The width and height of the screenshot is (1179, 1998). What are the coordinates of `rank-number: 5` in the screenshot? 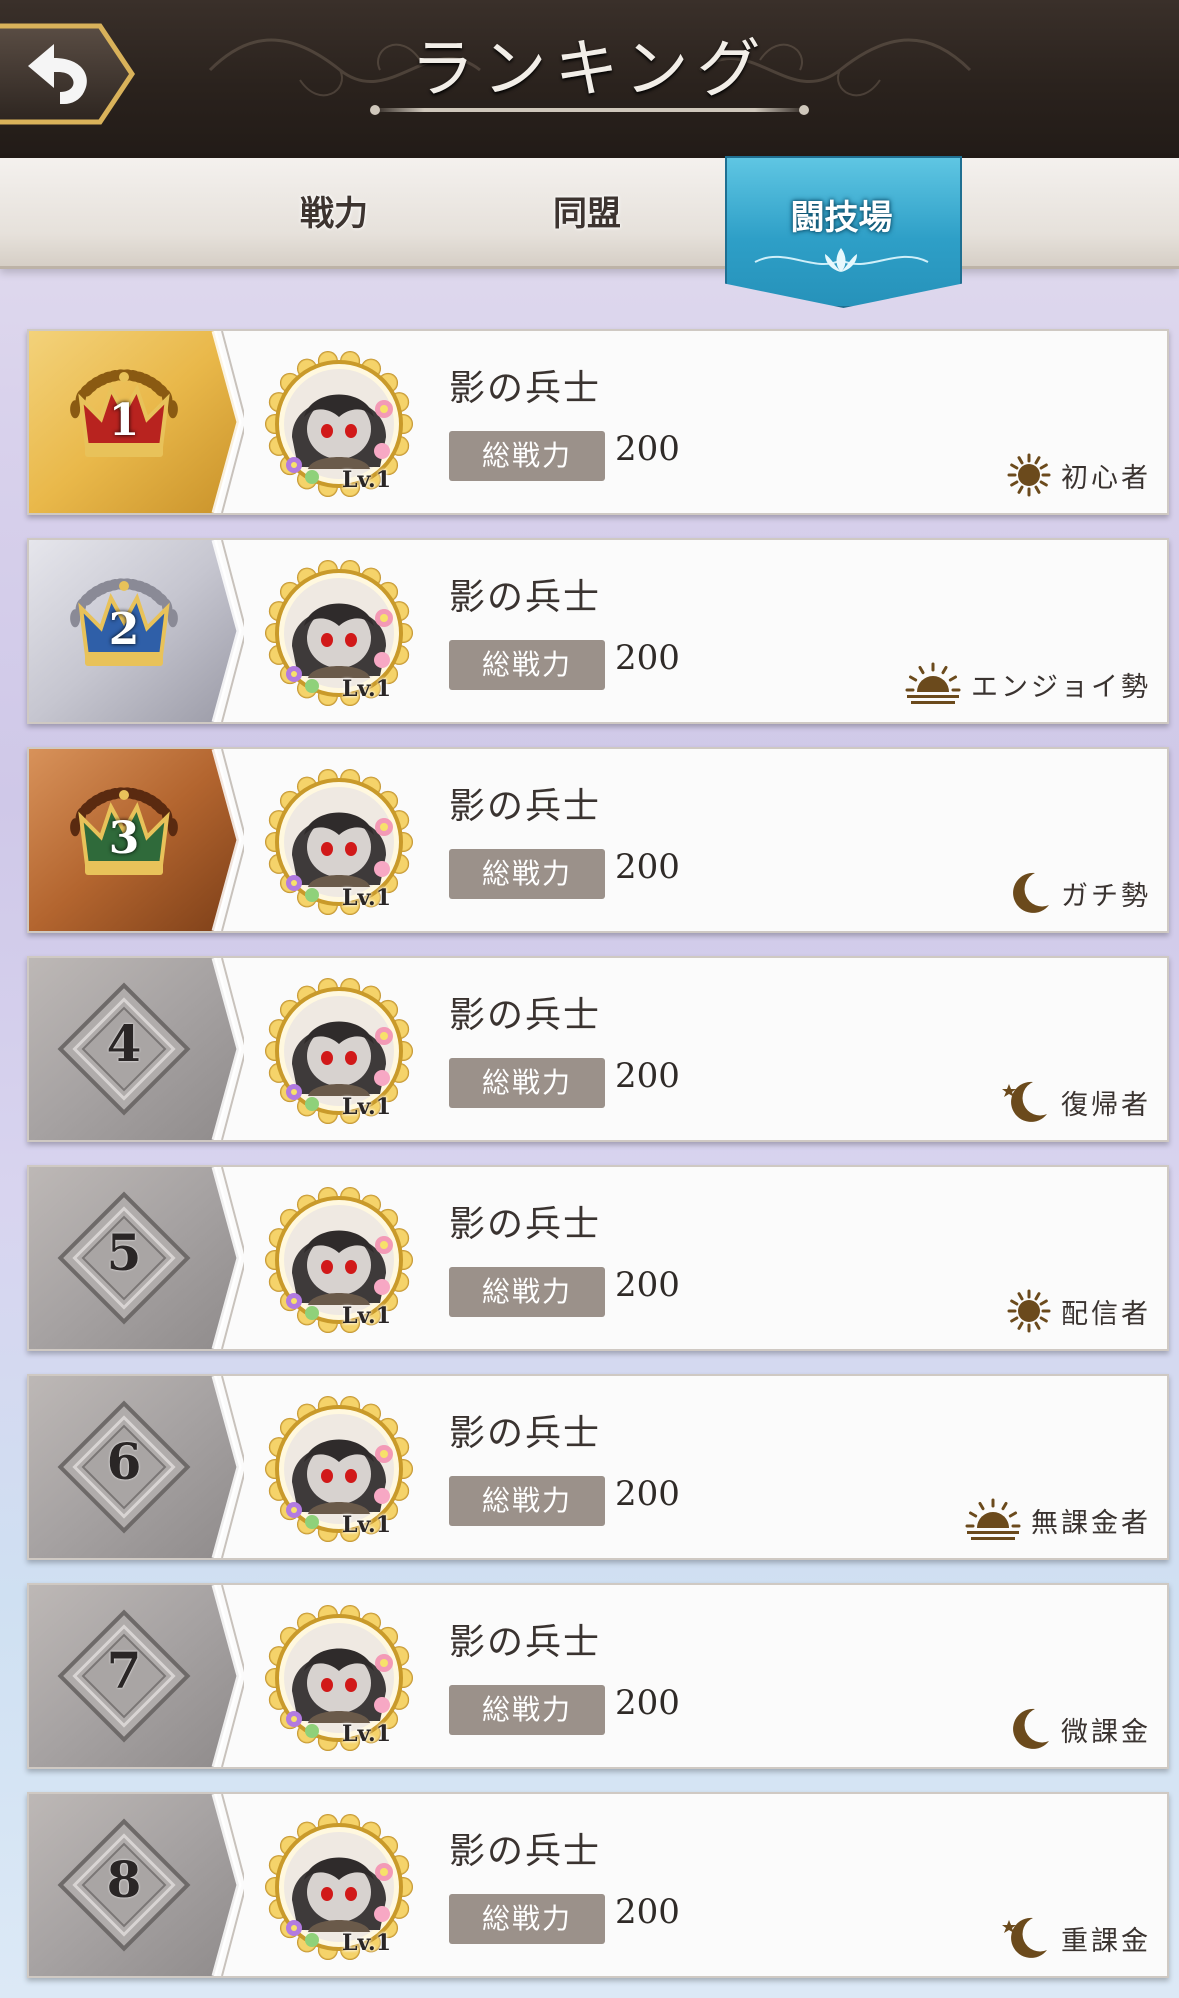 It's located at (124, 1252).